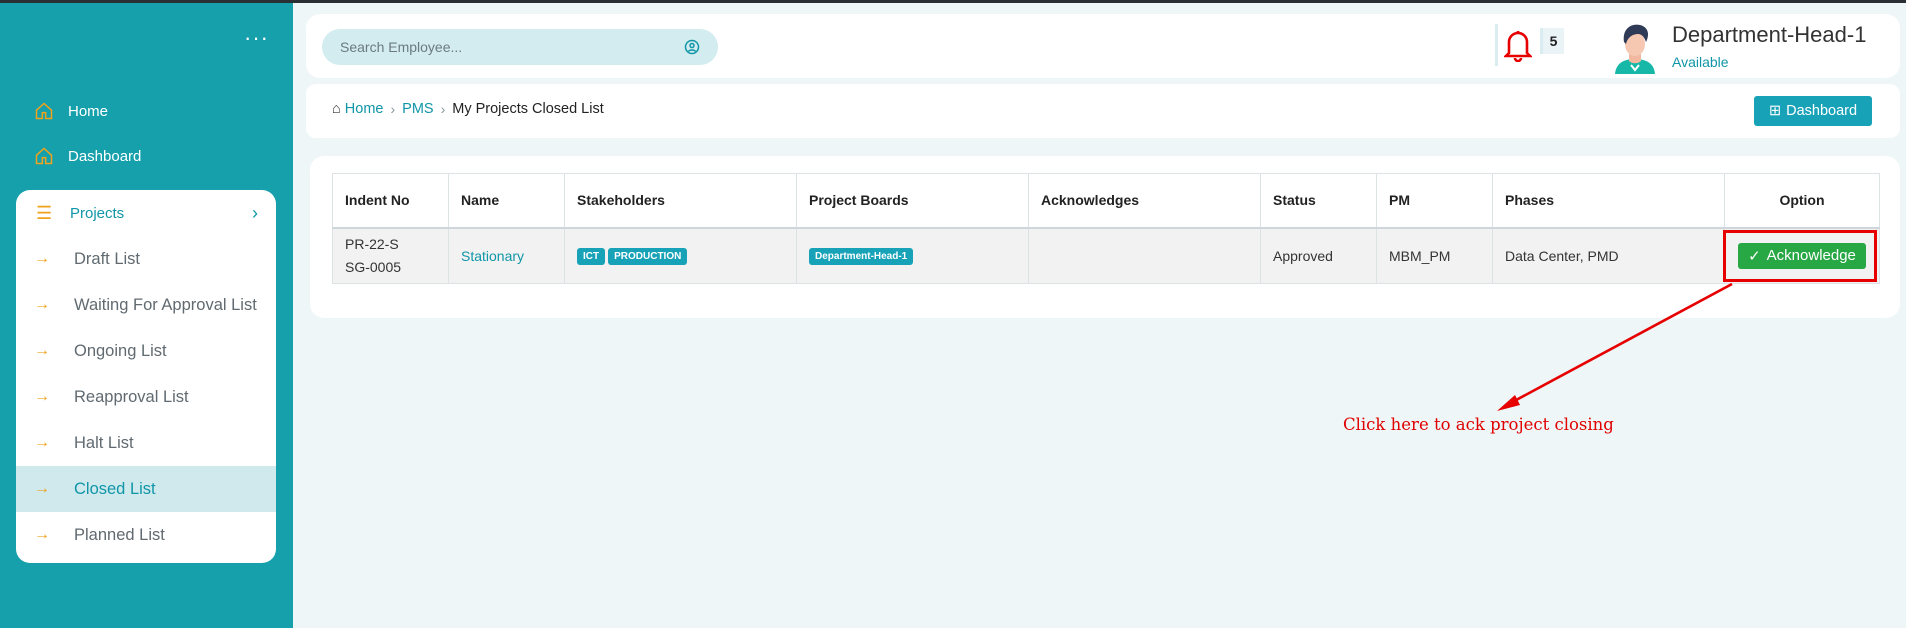  I want to click on column-header: Indent No, so click(390, 201).